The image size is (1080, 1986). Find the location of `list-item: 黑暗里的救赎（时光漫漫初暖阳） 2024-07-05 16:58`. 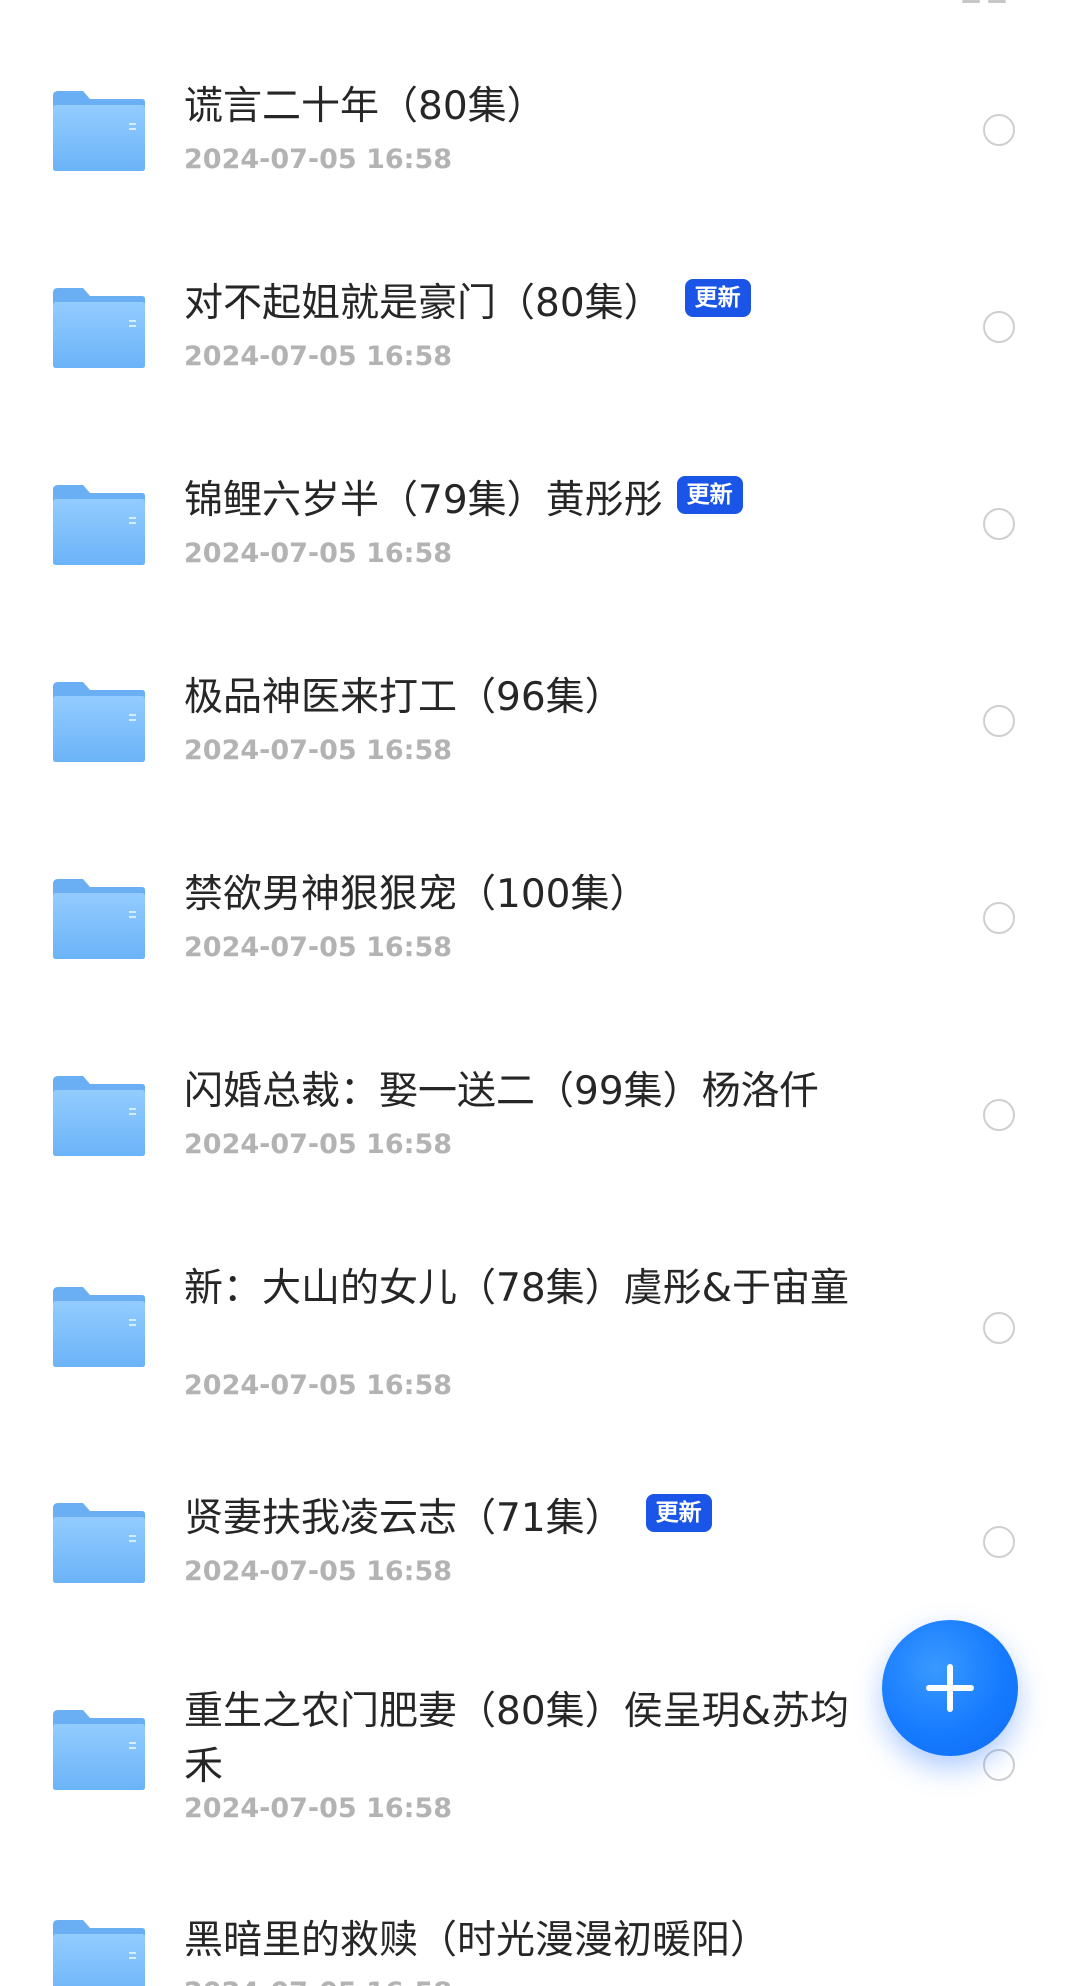

list-item: 黑暗里的救赎（时光漫漫初暖阳） 2024-07-05 16:58 is located at coordinates (540, 1949).